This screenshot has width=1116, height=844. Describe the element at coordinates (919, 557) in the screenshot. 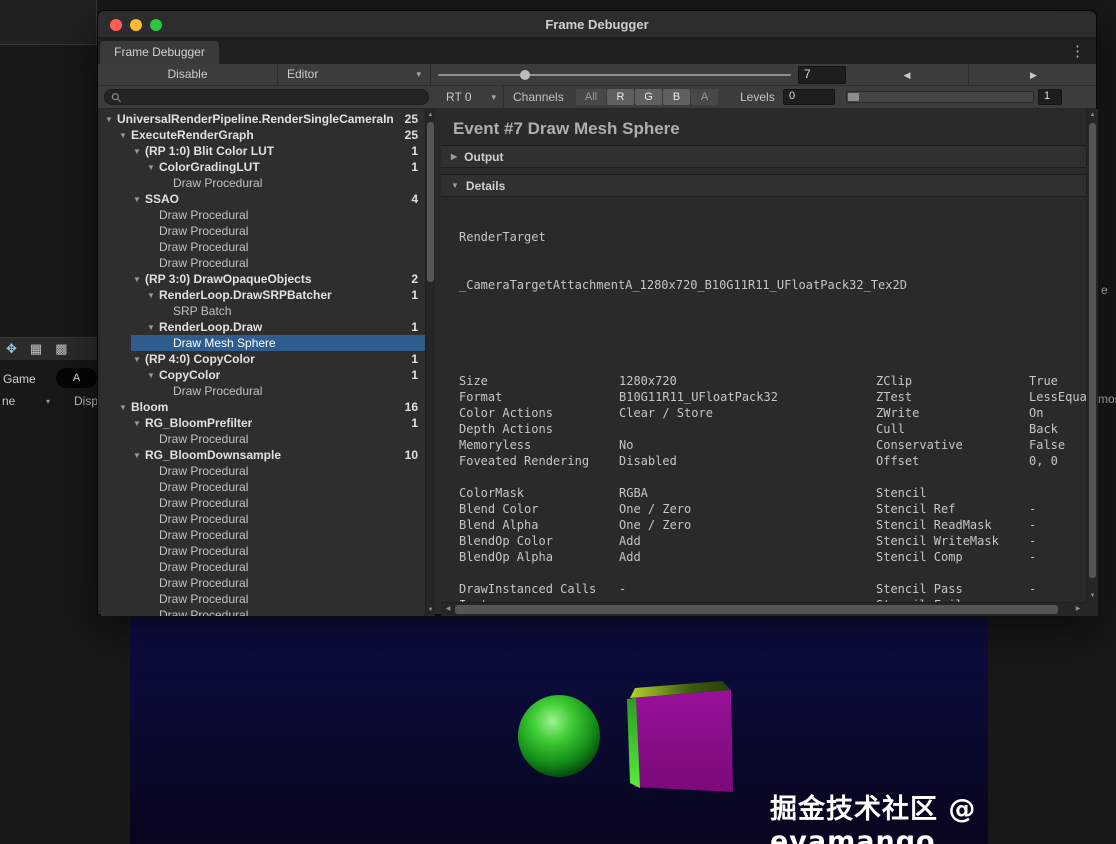

I see `detail-label: Stencil Comp` at that location.